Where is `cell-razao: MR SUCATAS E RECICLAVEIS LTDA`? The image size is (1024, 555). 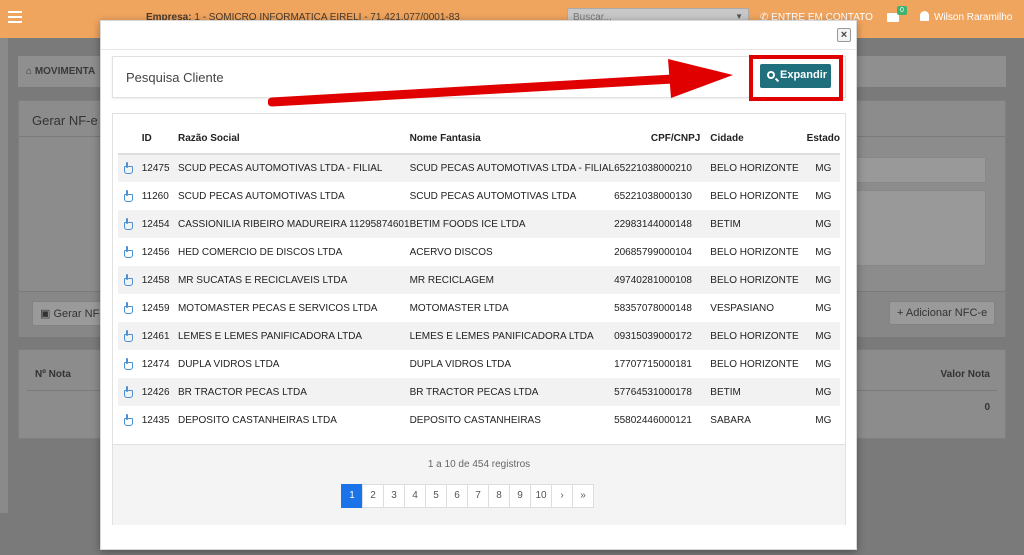 cell-razao: MR SUCATAS E RECICLAVEIS LTDA is located at coordinates (293, 280).